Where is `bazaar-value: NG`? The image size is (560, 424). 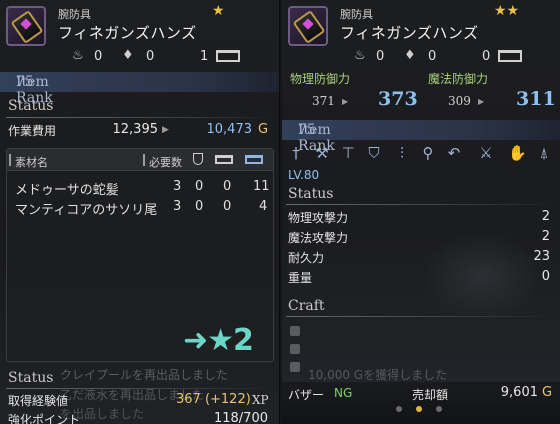
bazaar-value: NG is located at coordinates (343, 393).